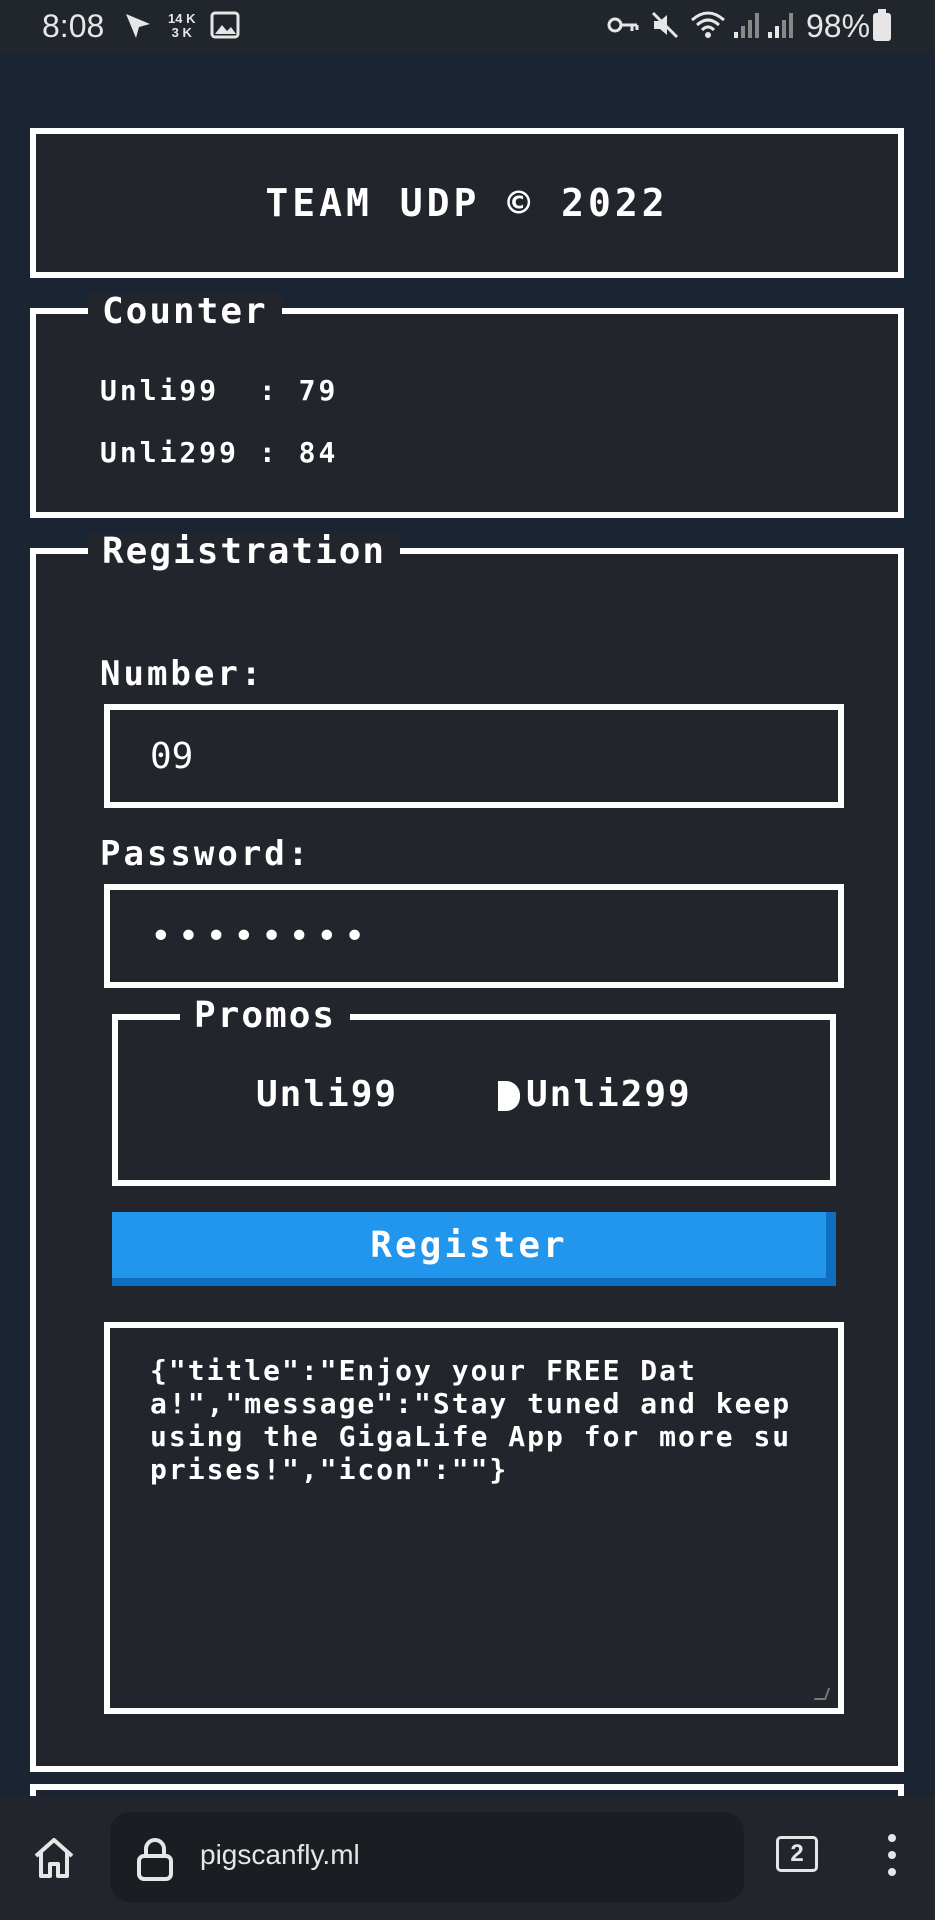 The height and width of the screenshot is (1920, 935). I want to click on browser-toolbar: pigscanfly.ml 2, so click(467, 1858).